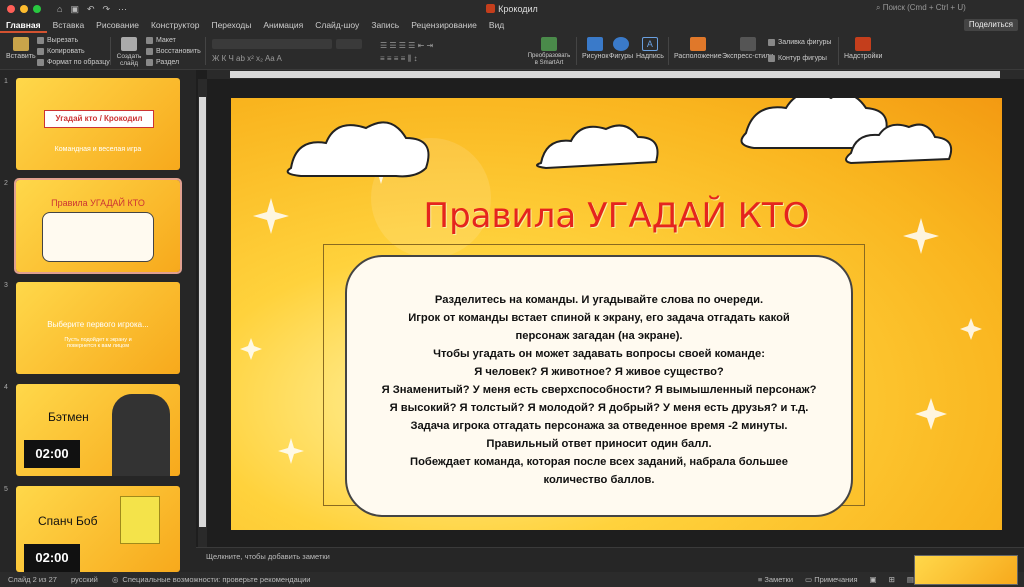 This screenshot has width=1024, height=587. Describe the element at coordinates (129, 52) in the screenshot. I see `new-slide-button: Создать слайд` at that location.